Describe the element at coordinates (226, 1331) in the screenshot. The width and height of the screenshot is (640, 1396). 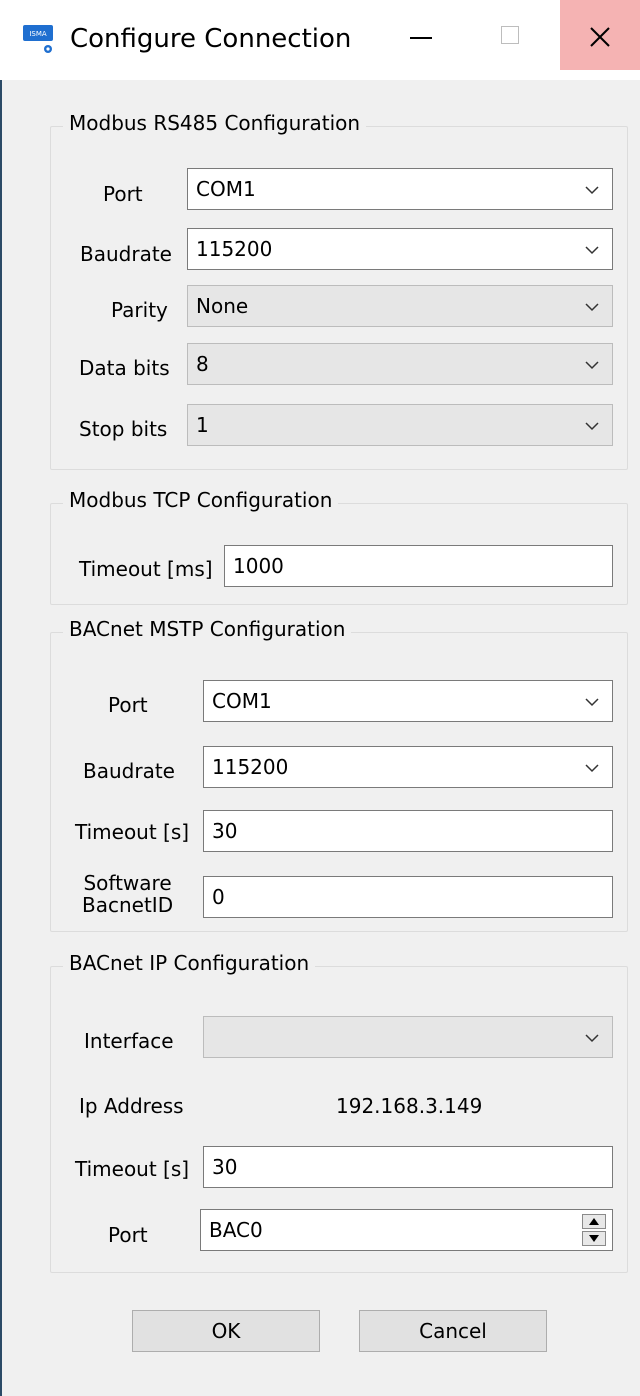
I see `ok-button: OK` at that location.